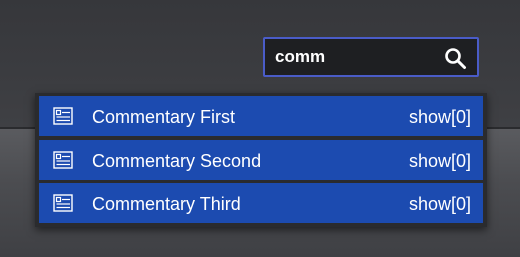 This screenshot has width=520, height=257. Describe the element at coordinates (455, 58) in the screenshot. I see `search-icon` at that location.